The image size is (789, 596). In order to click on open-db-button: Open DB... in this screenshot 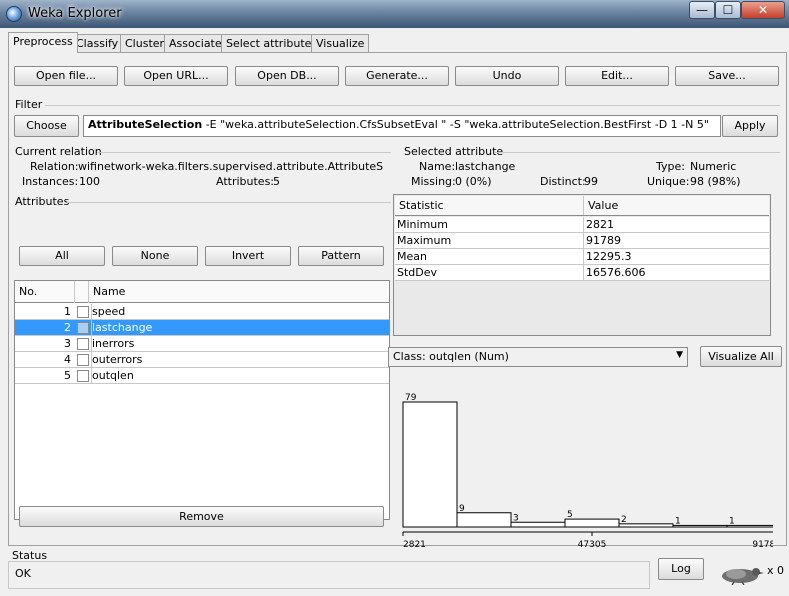, I will do `click(287, 76)`.